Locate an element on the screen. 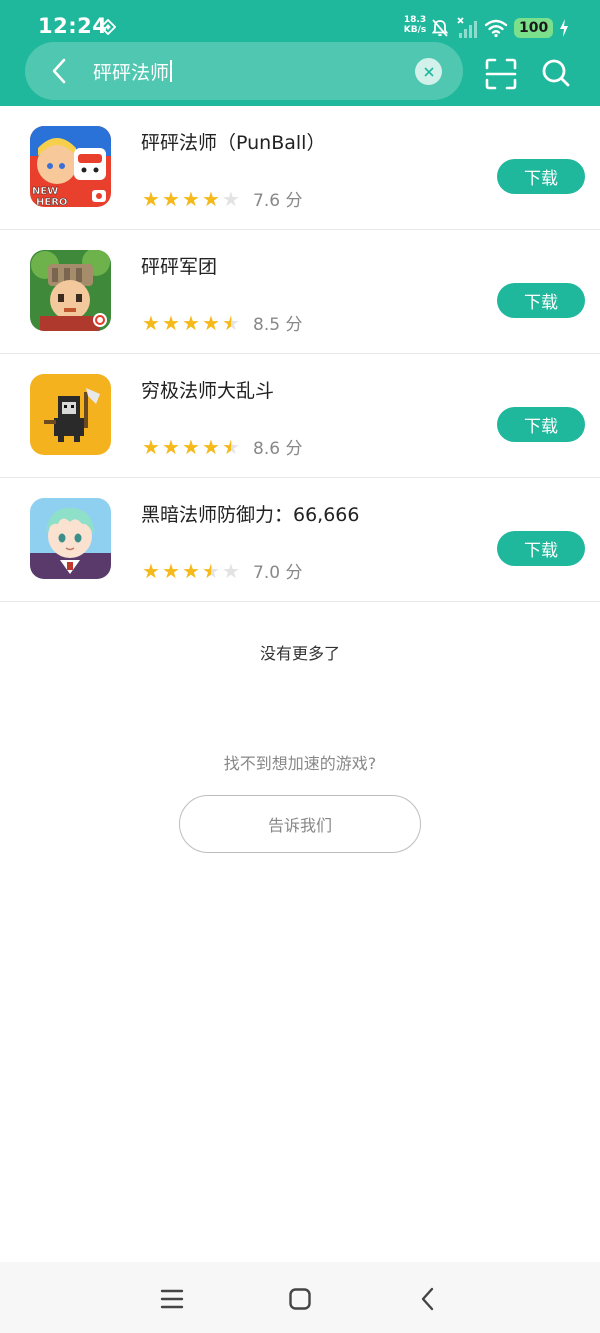 Image resolution: width=600 pixels, height=1333 pixels. back-button is located at coordinates (60, 71).